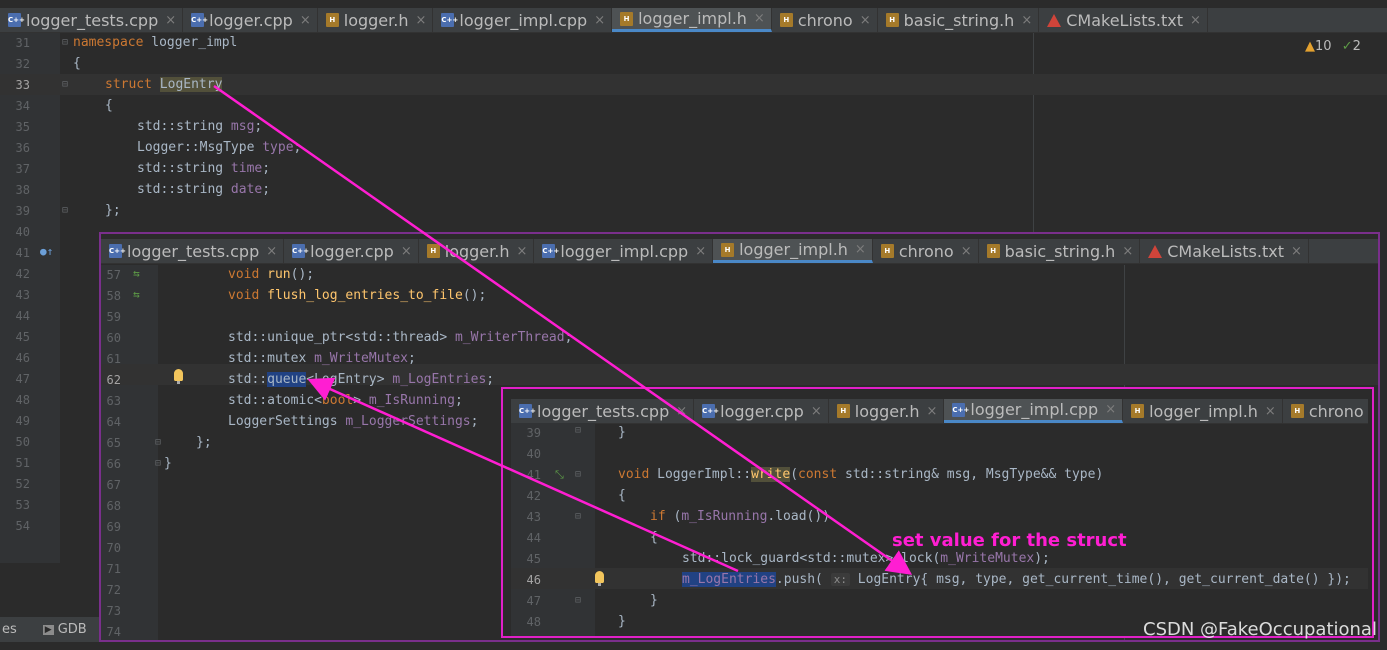 Image resolution: width=1387 pixels, height=650 pixels. What do you see at coordinates (533, 622) in the screenshot?
I see `line-number: 48` at bounding box center [533, 622].